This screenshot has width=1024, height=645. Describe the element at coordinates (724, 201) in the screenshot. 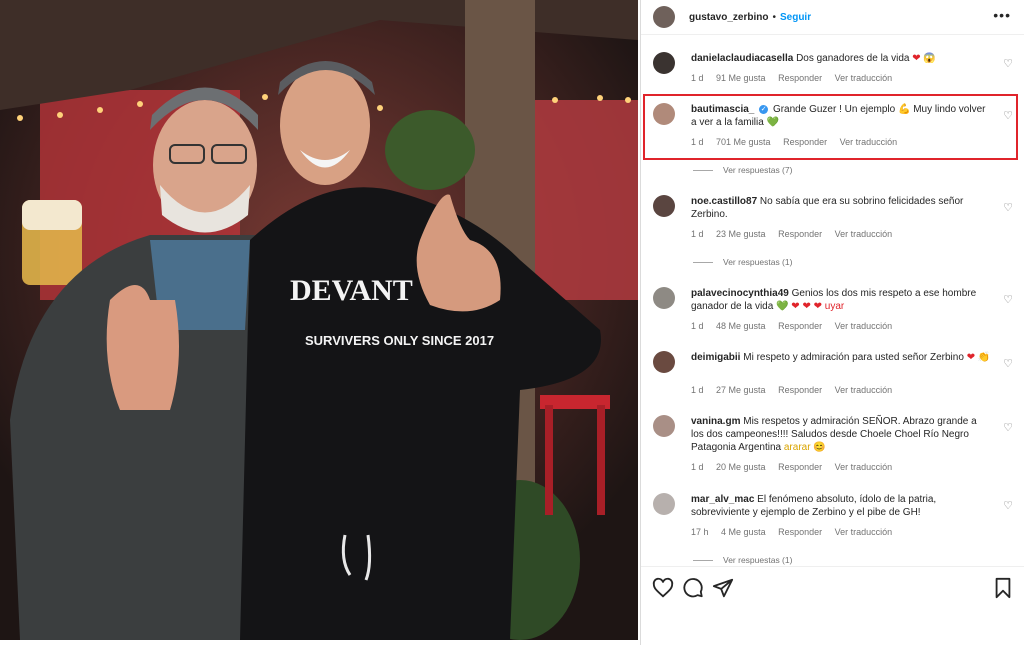

I see `comment-username: noe.castillo87` at that location.